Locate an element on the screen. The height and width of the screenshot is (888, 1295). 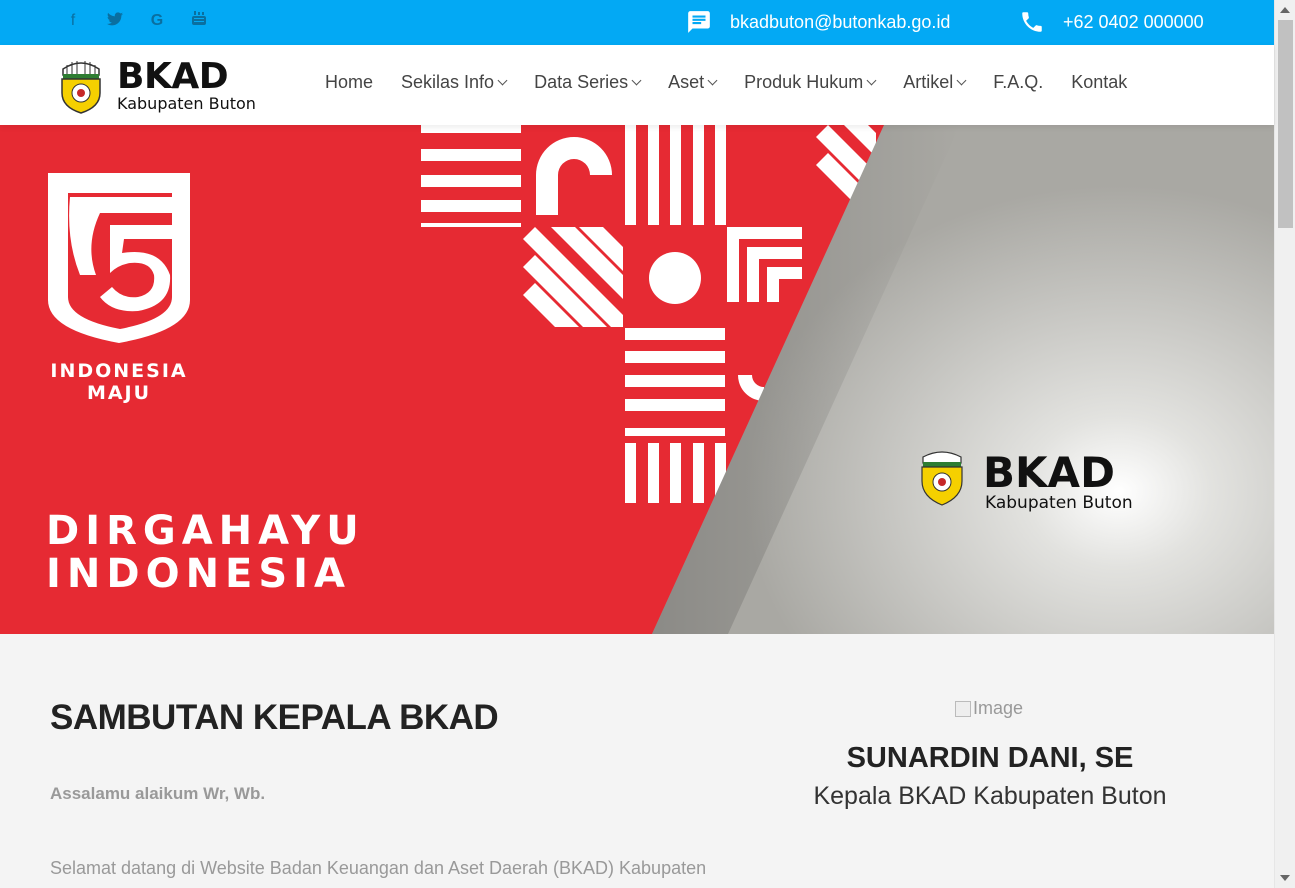
chat-icon is located at coordinates (699, 22).